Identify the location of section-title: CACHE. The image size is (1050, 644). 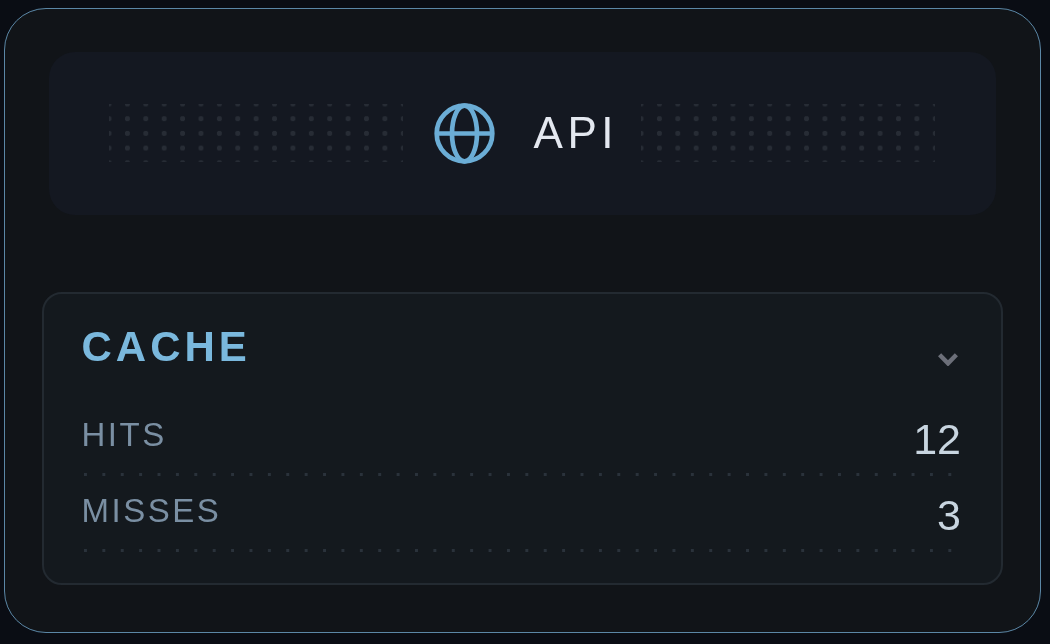
(166, 347).